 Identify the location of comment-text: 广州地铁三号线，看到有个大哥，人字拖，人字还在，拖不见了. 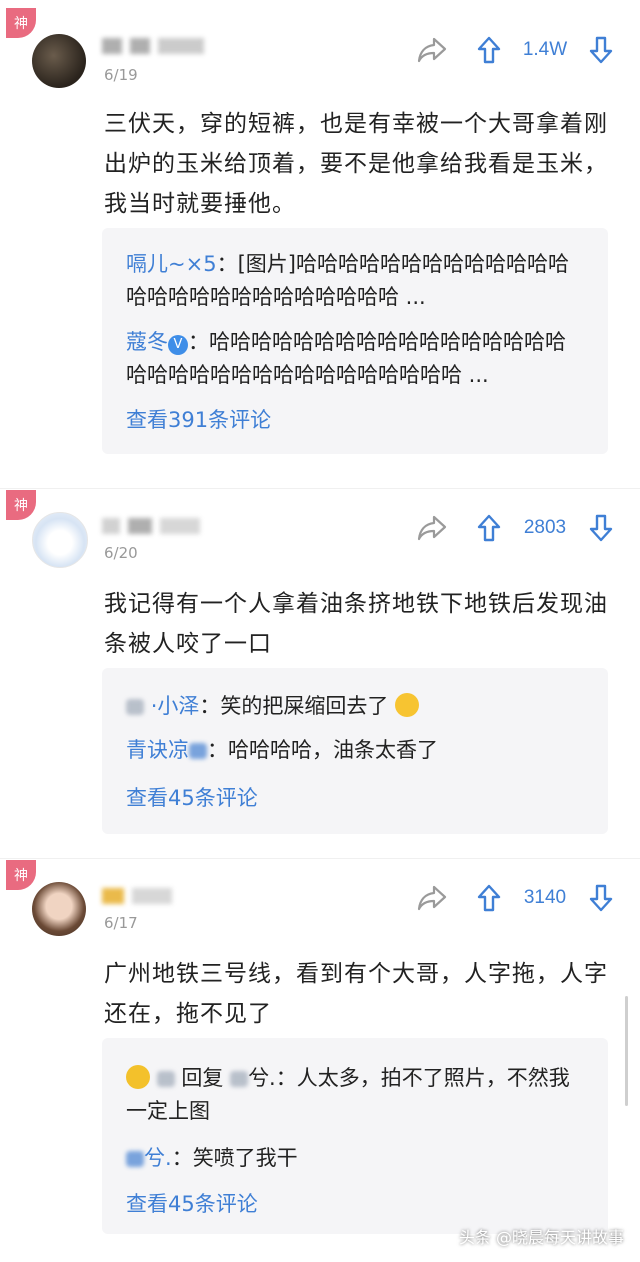
(356, 994).